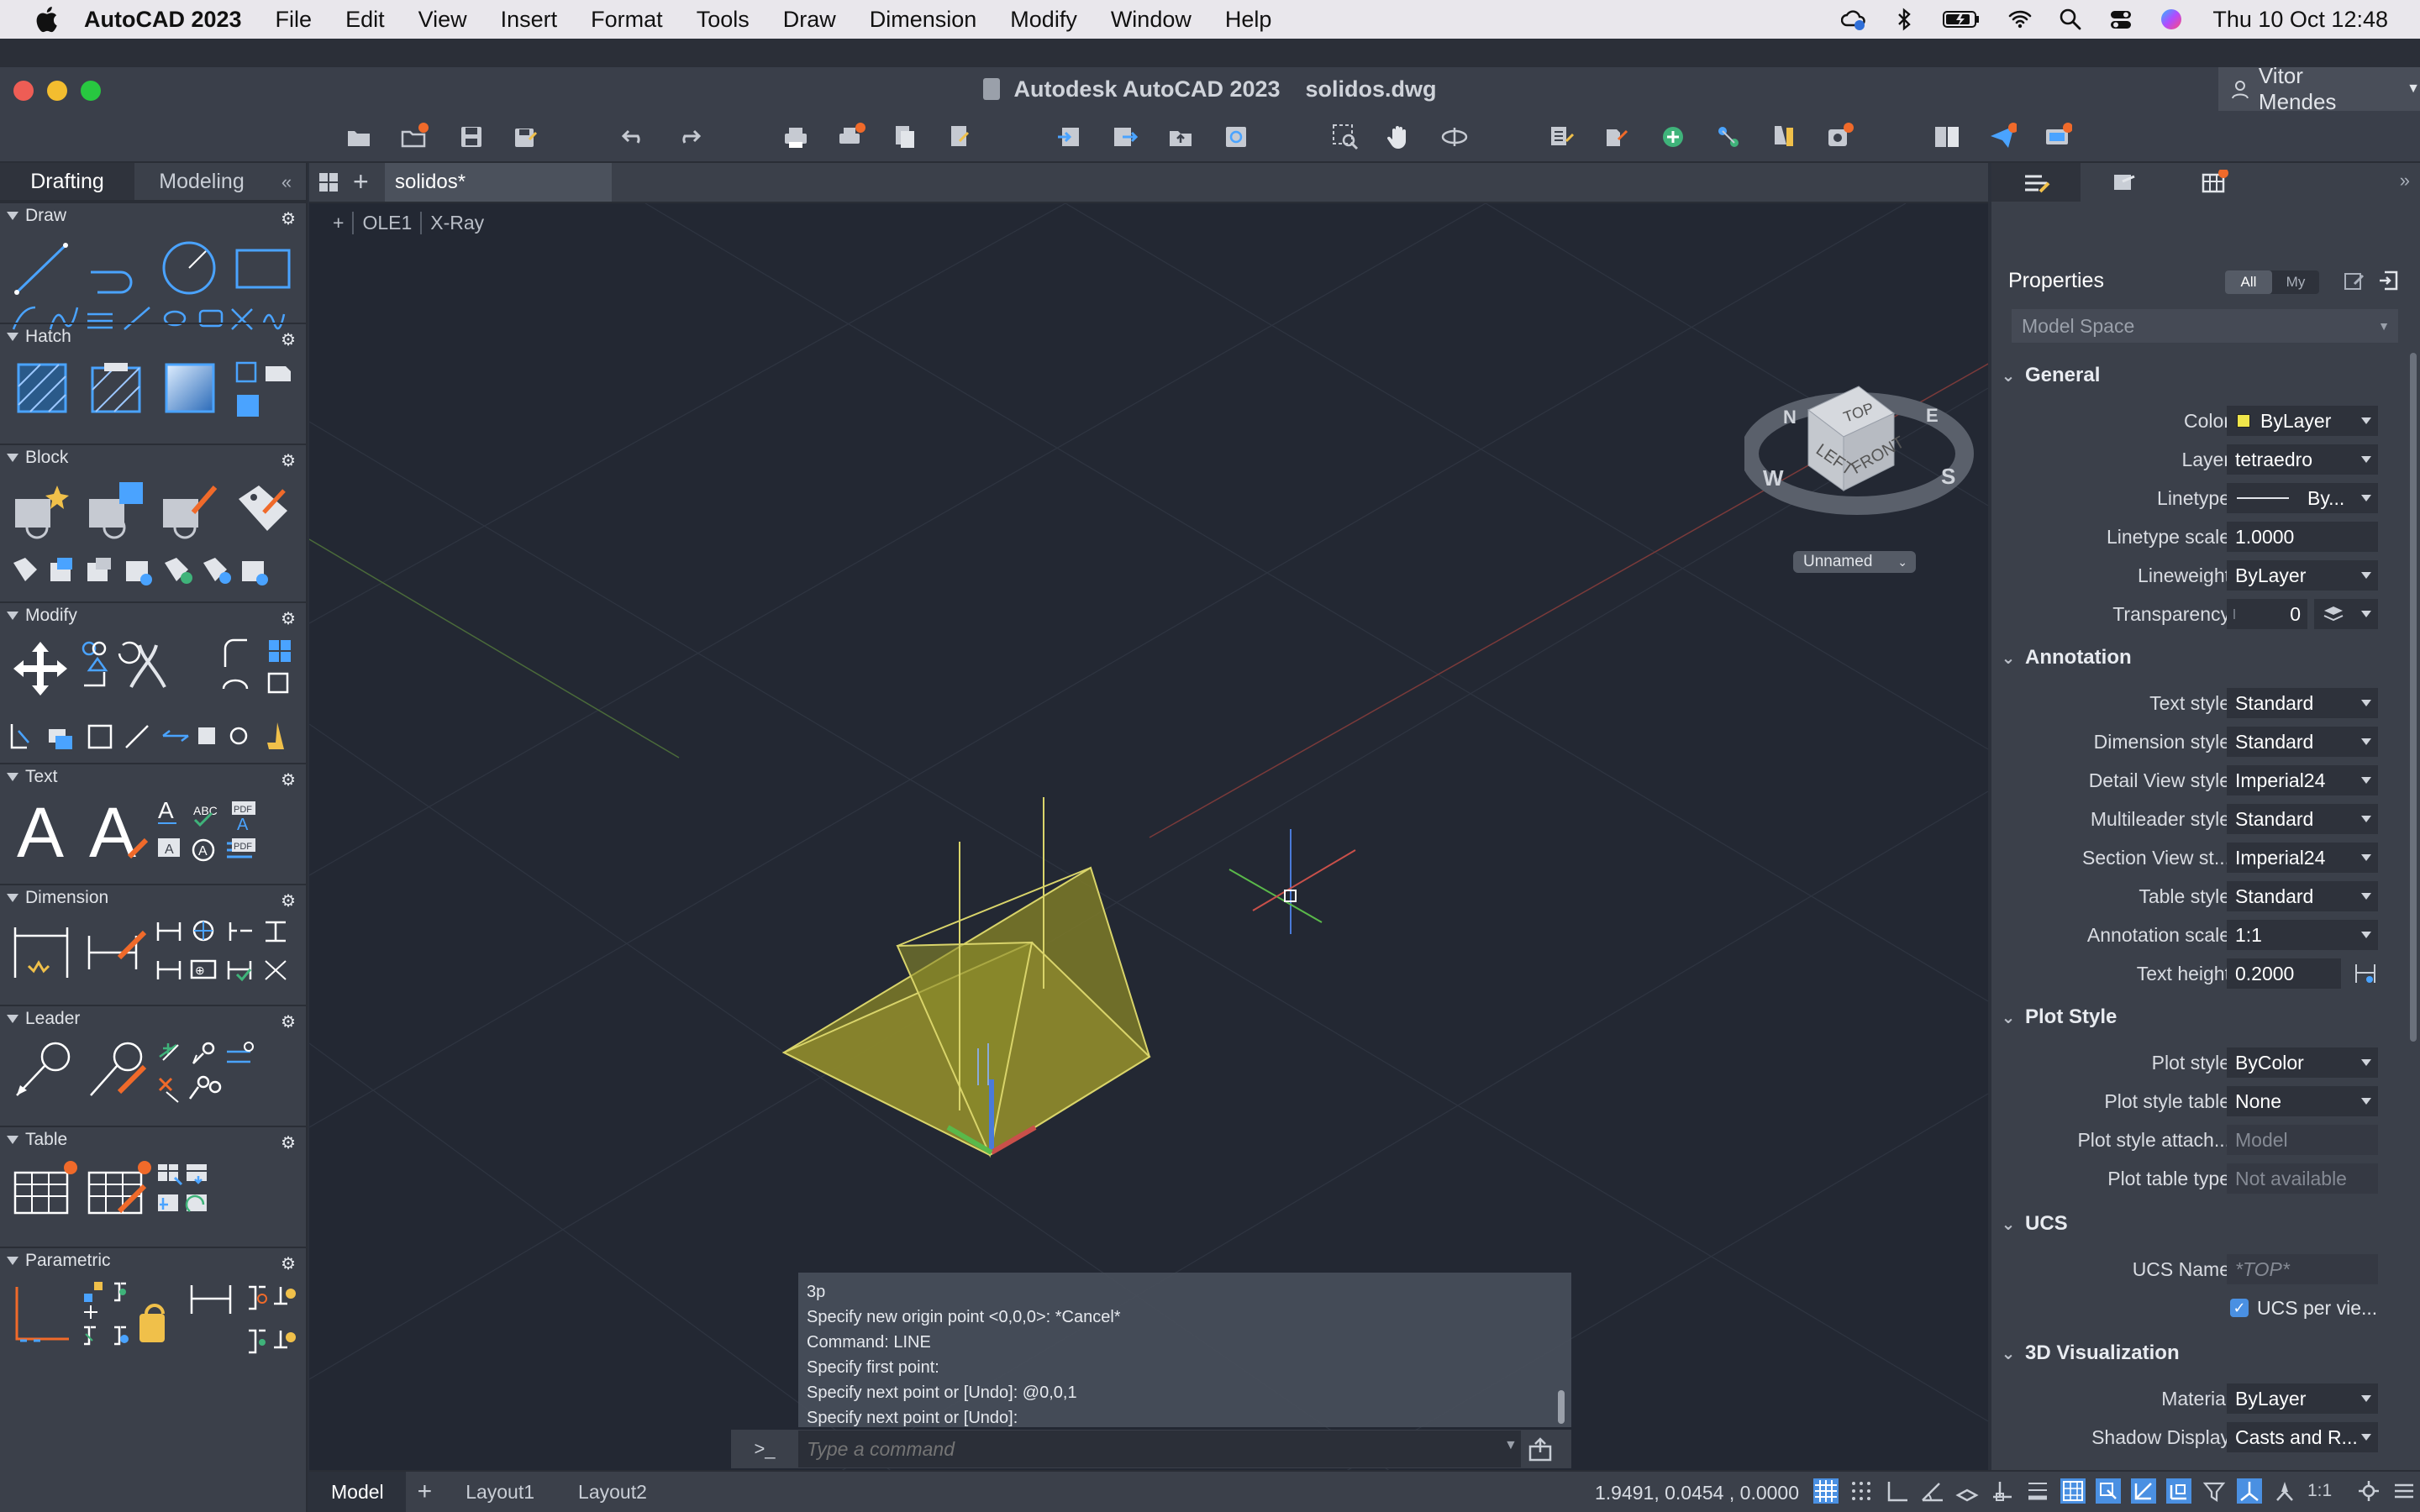 Image resolution: width=2420 pixels, height=1512 pixels. Describe the element at coordinates (2302, 421) in the screenshot. I see `color-dropdown: ByLayer` at that location.